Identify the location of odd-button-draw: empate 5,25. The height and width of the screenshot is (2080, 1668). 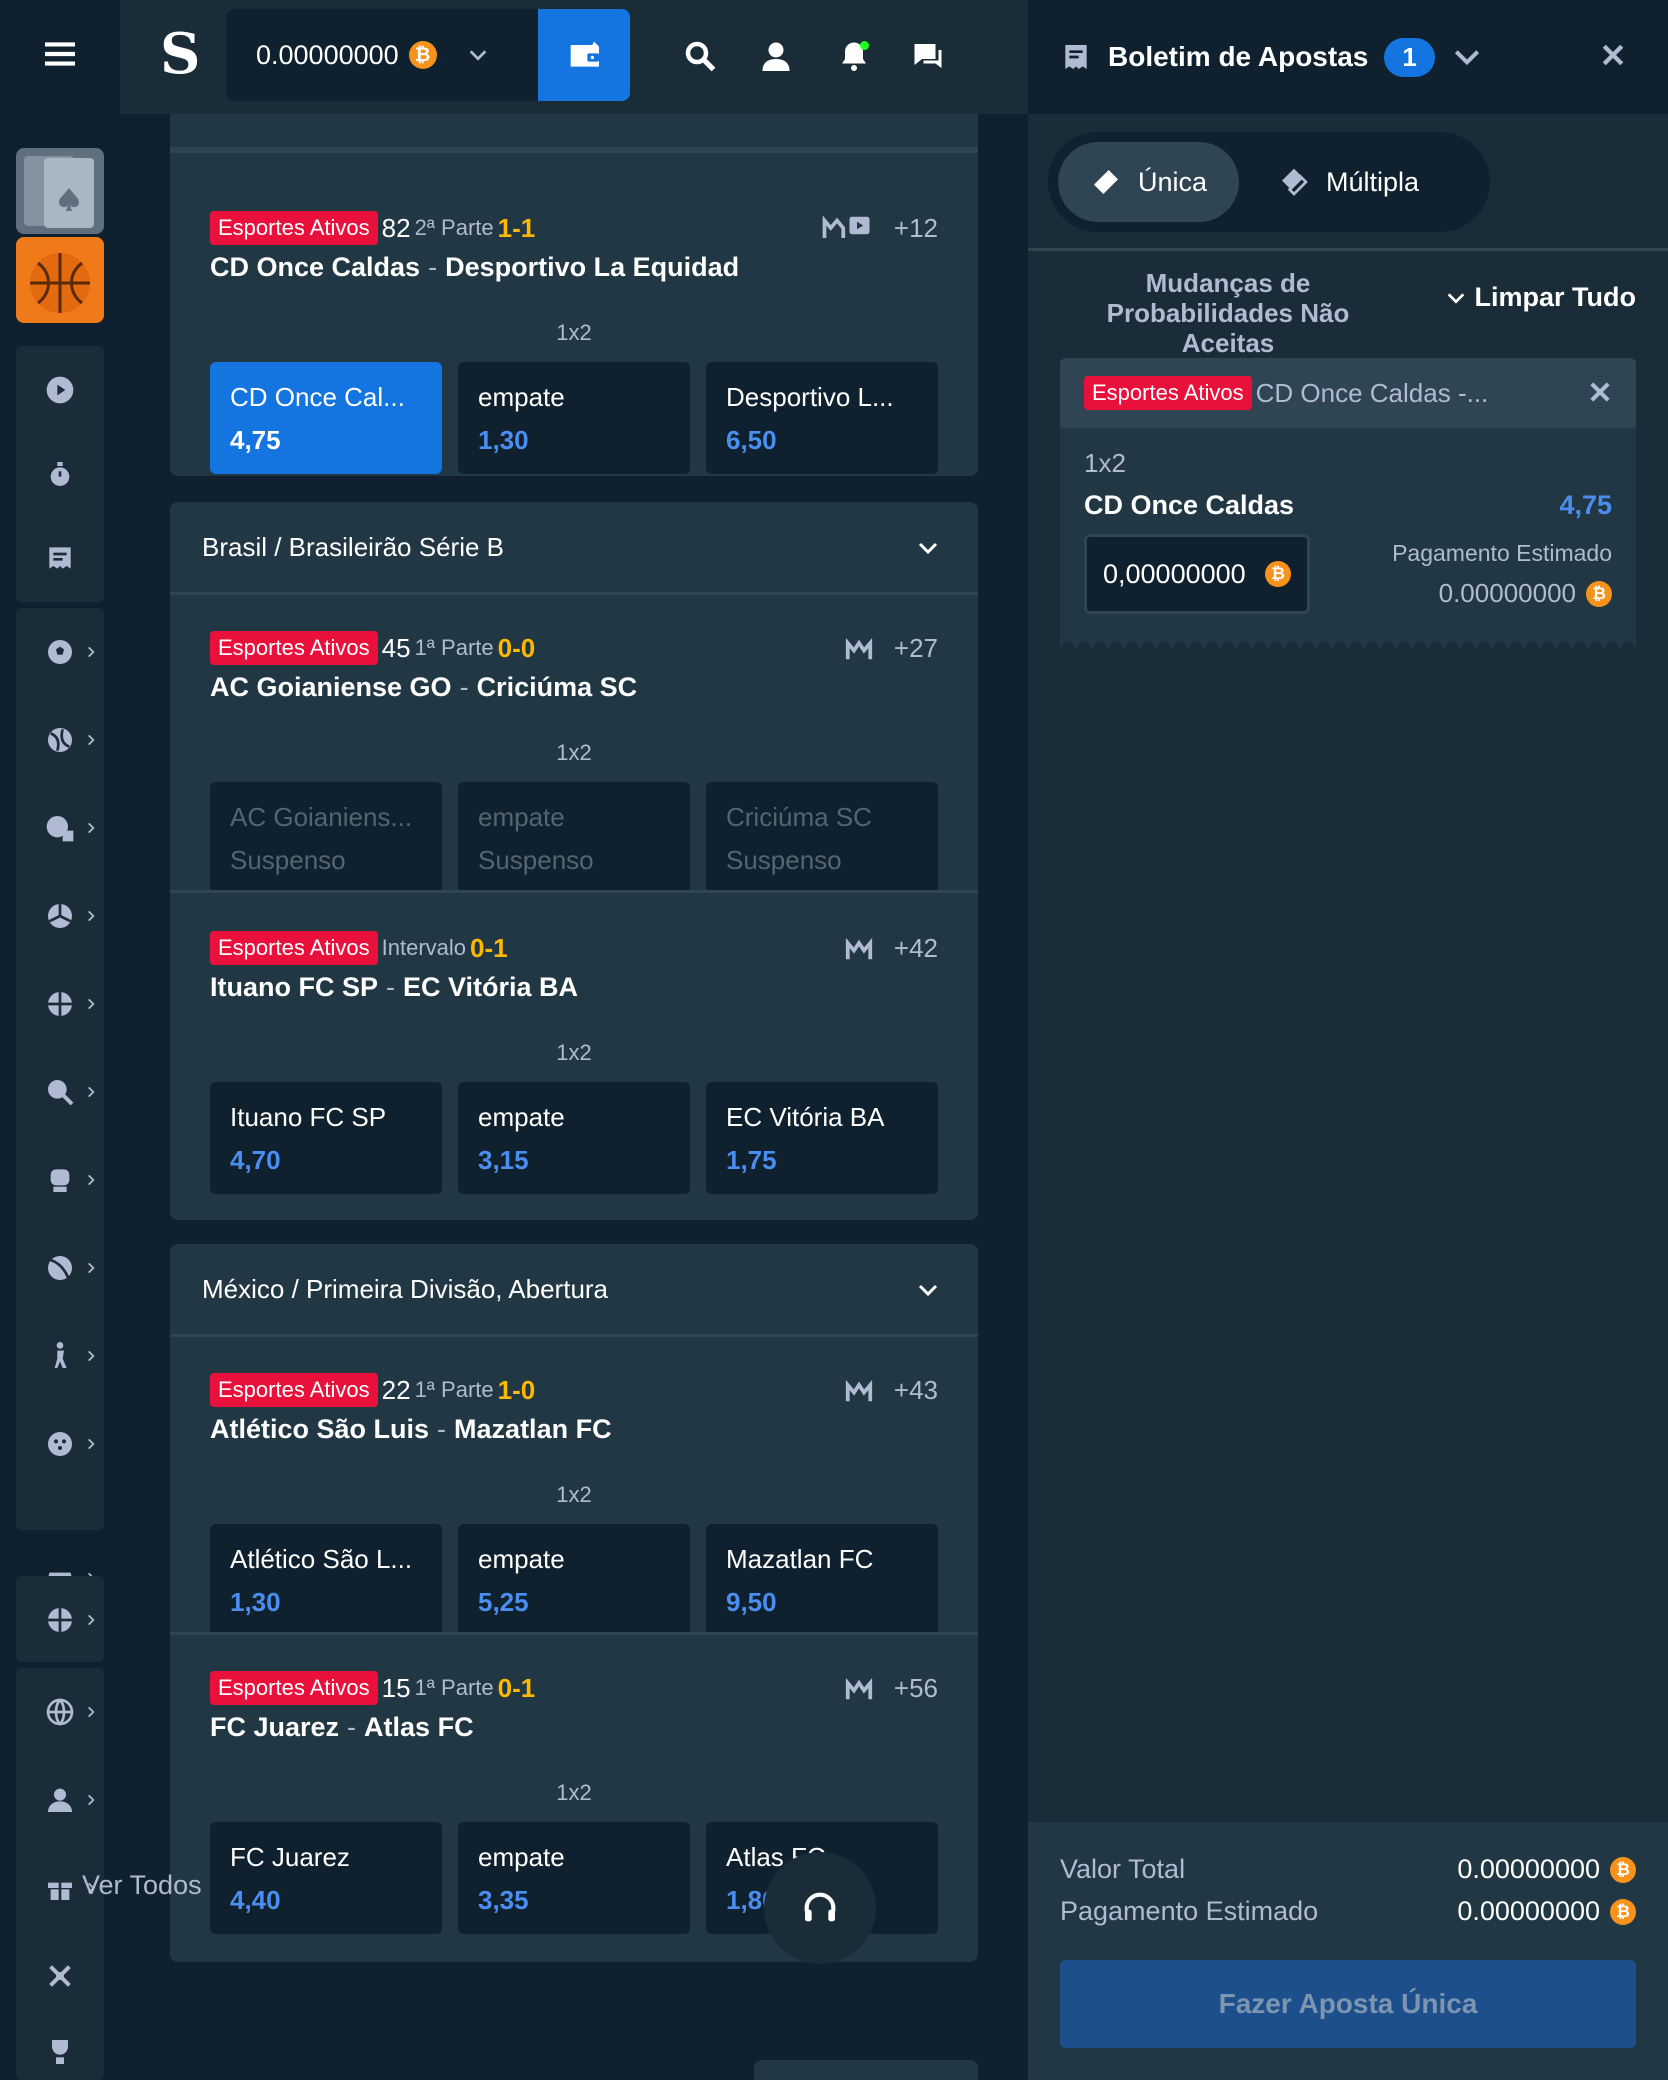
(574, 1580).